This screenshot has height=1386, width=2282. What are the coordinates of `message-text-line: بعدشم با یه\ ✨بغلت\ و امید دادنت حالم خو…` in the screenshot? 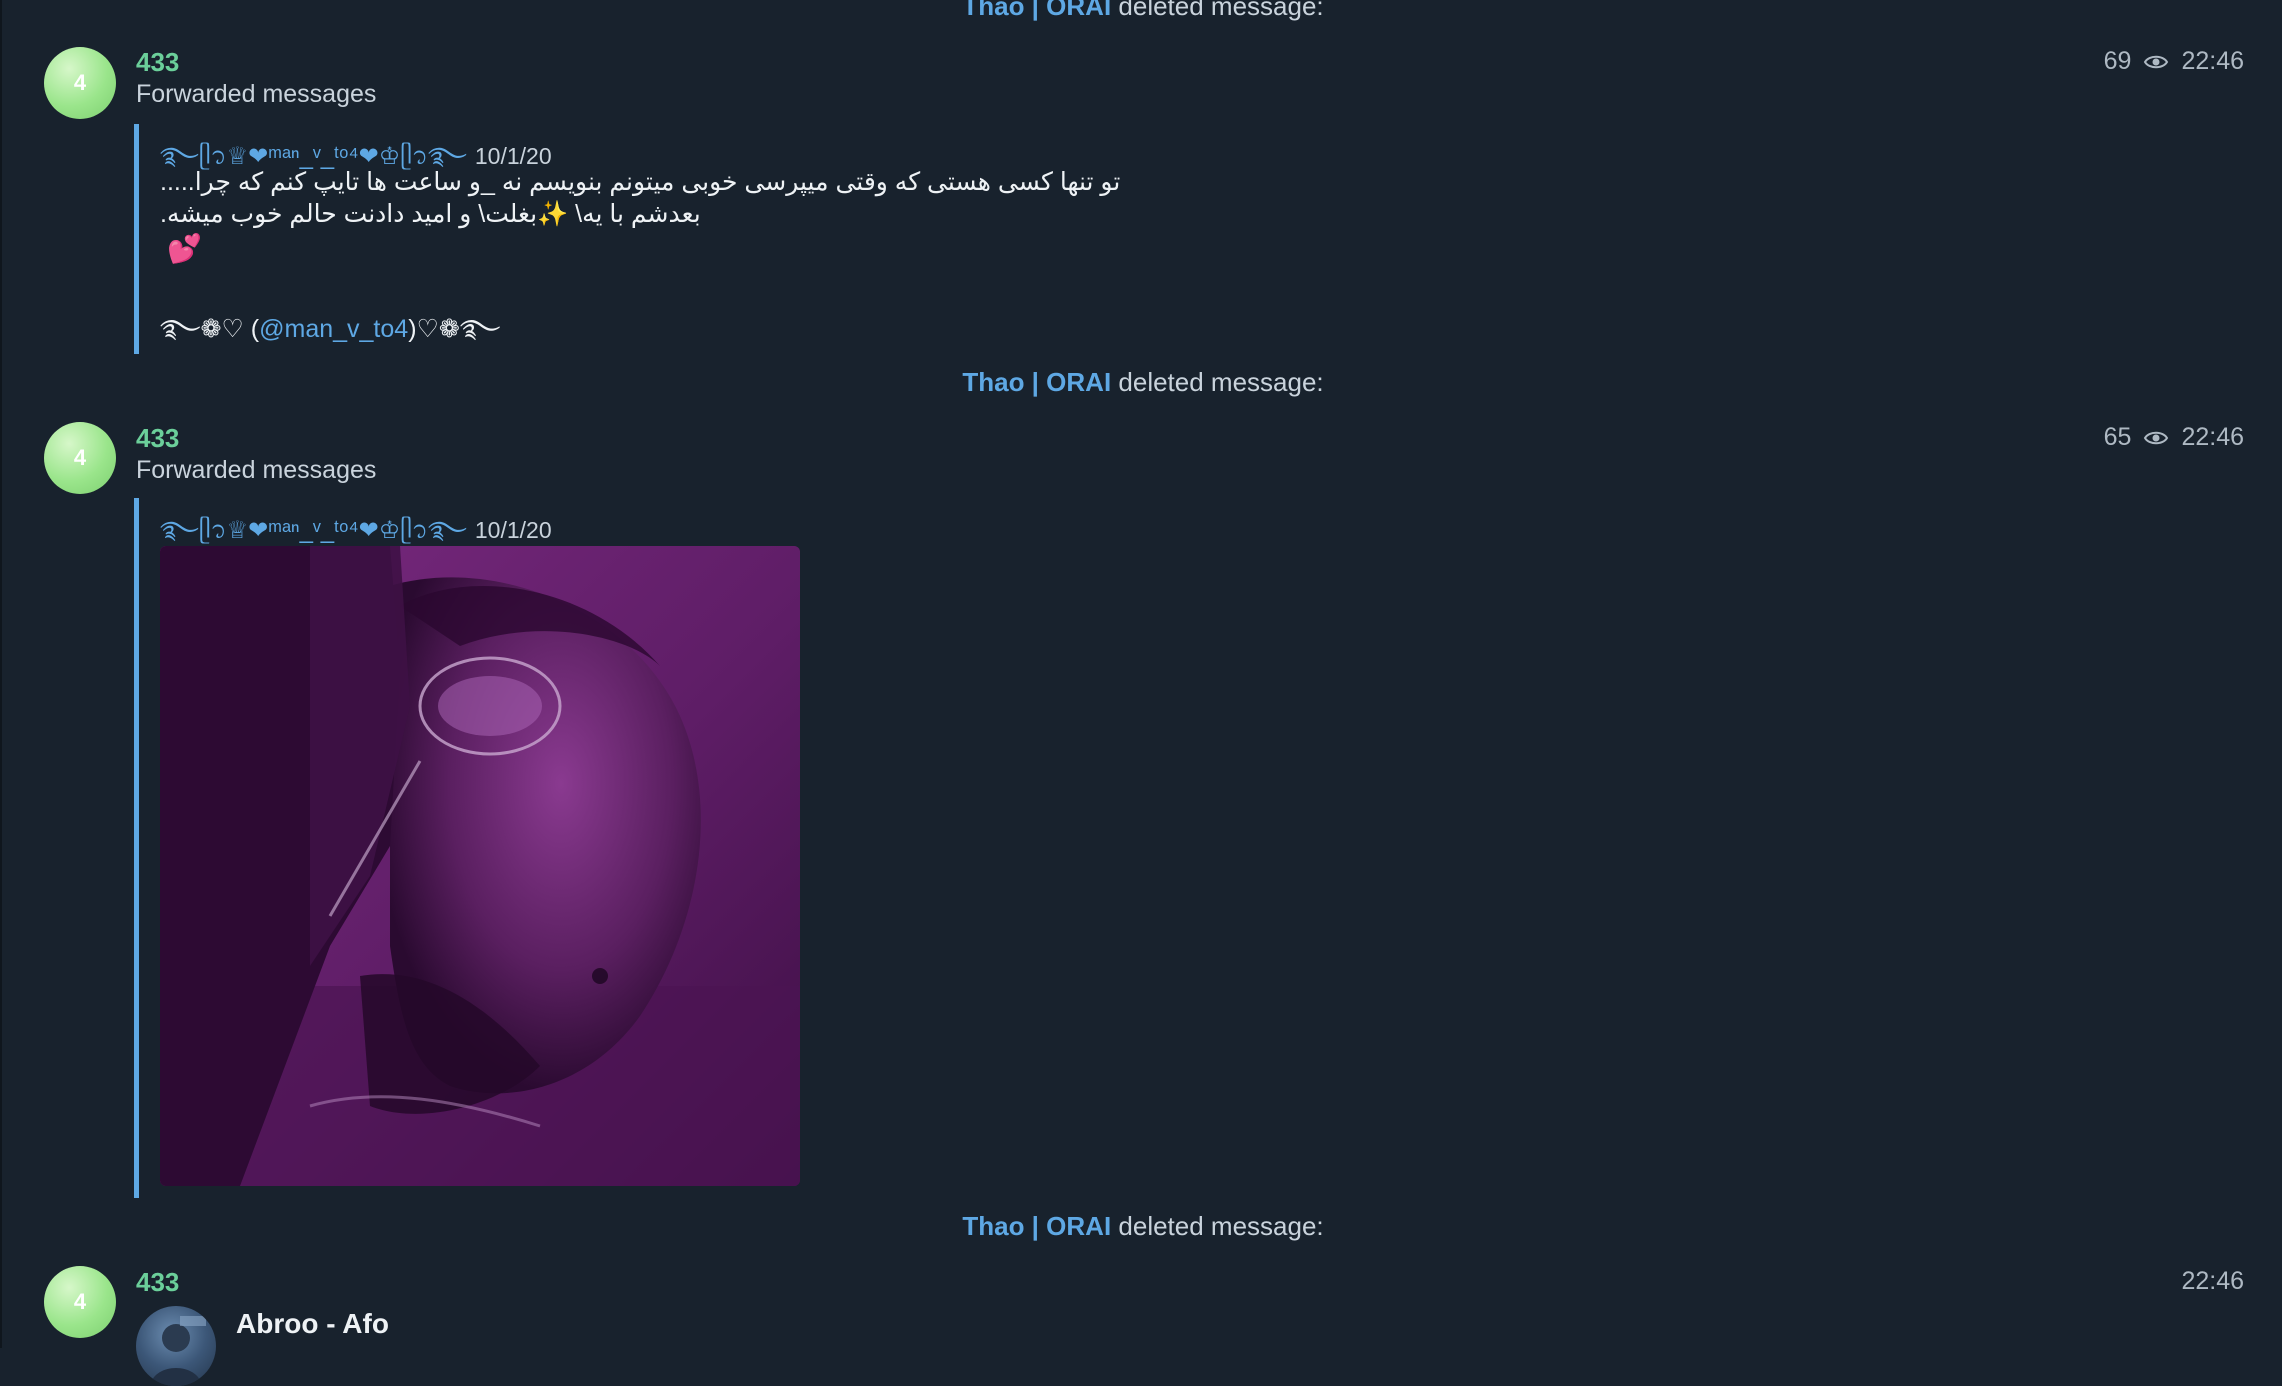 It's located at (430, 214).